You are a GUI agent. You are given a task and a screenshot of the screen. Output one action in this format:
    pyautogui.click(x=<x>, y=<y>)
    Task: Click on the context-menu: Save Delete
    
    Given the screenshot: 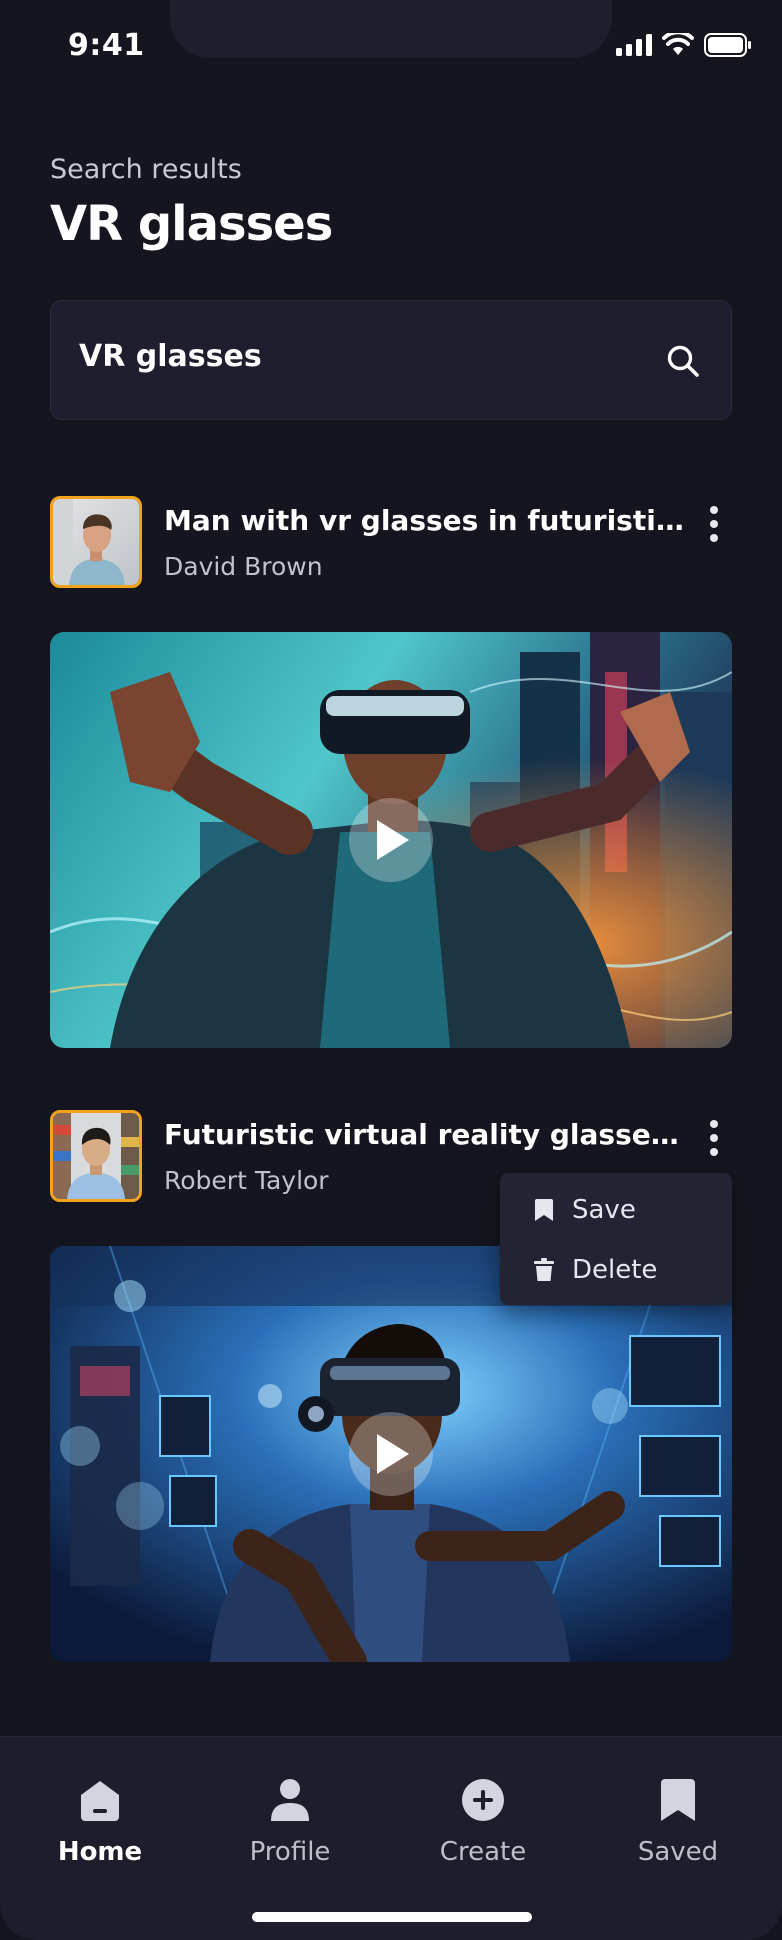 What is the action you would take?
    pyautogui.click(x=616, y=1239)
    